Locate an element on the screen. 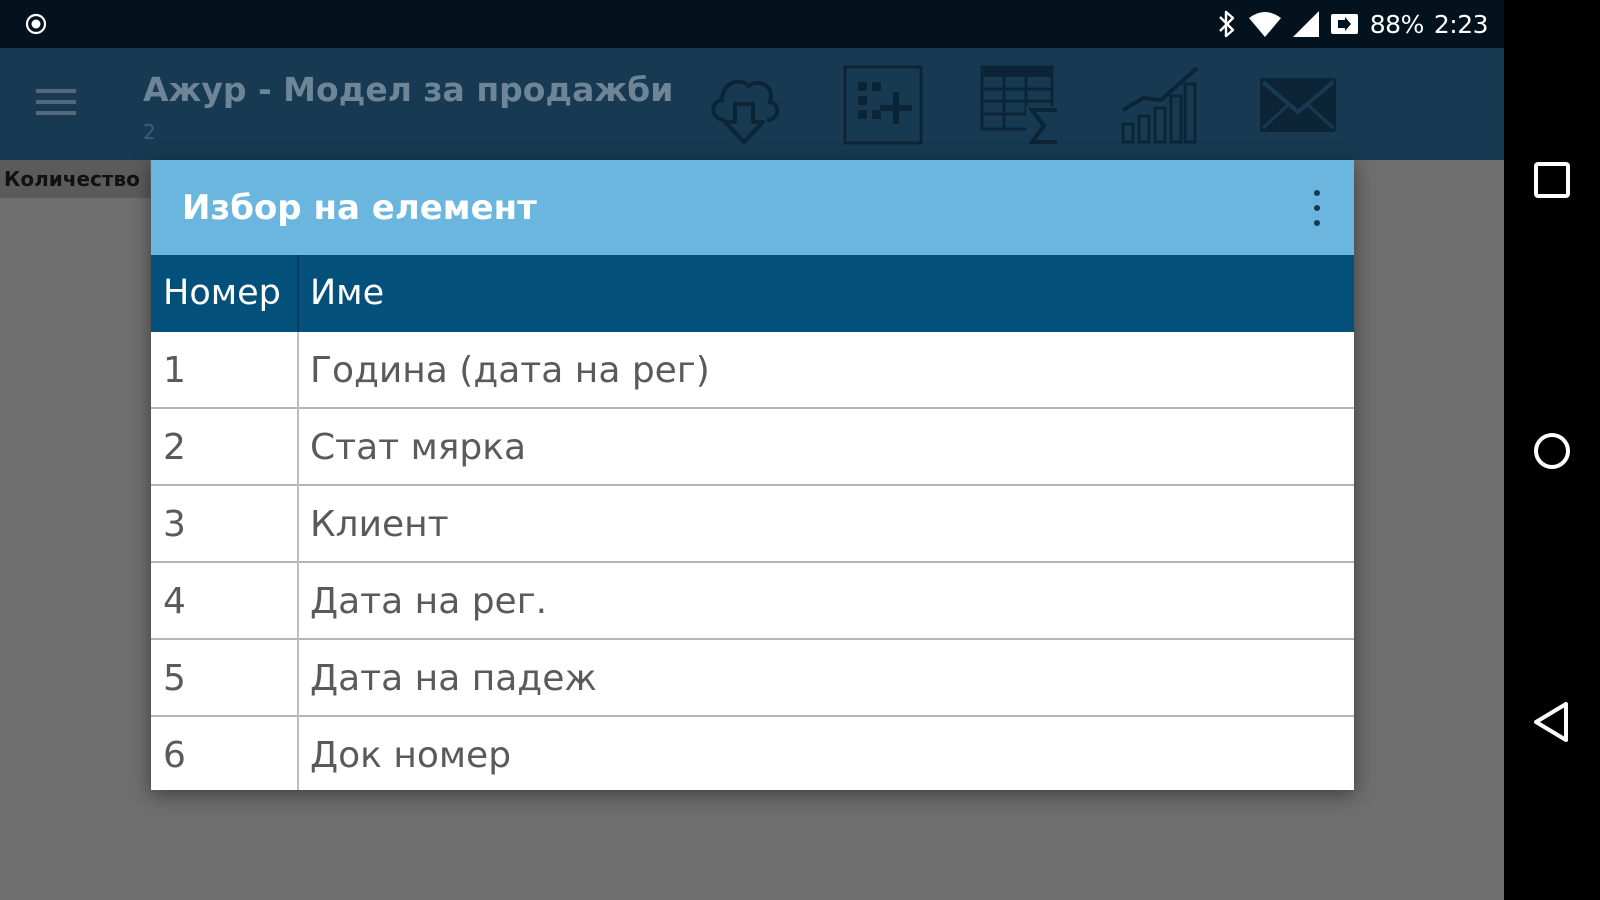 The width and height of the screenshot is (1600, 900). dialog-header: Избор на елемент is located at coordinates (752, 207).